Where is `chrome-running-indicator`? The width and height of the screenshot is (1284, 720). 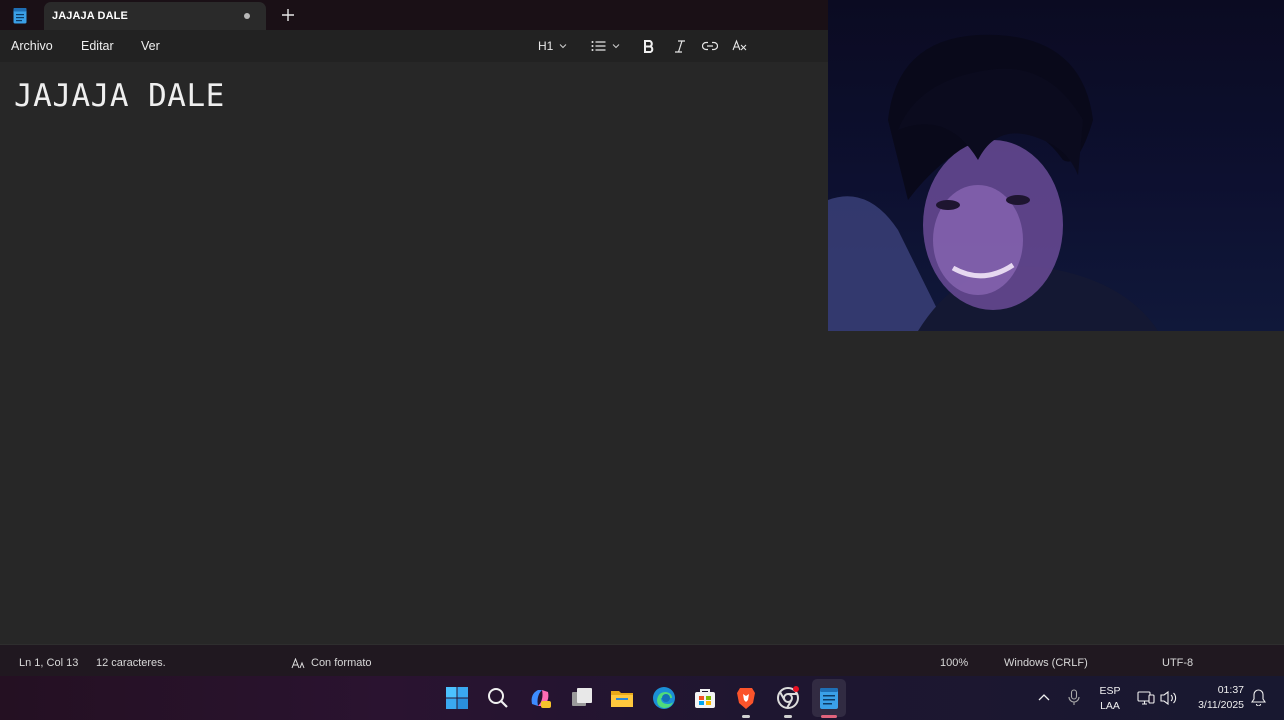
chrome-running-indicator is located at coordinates (788, 716).